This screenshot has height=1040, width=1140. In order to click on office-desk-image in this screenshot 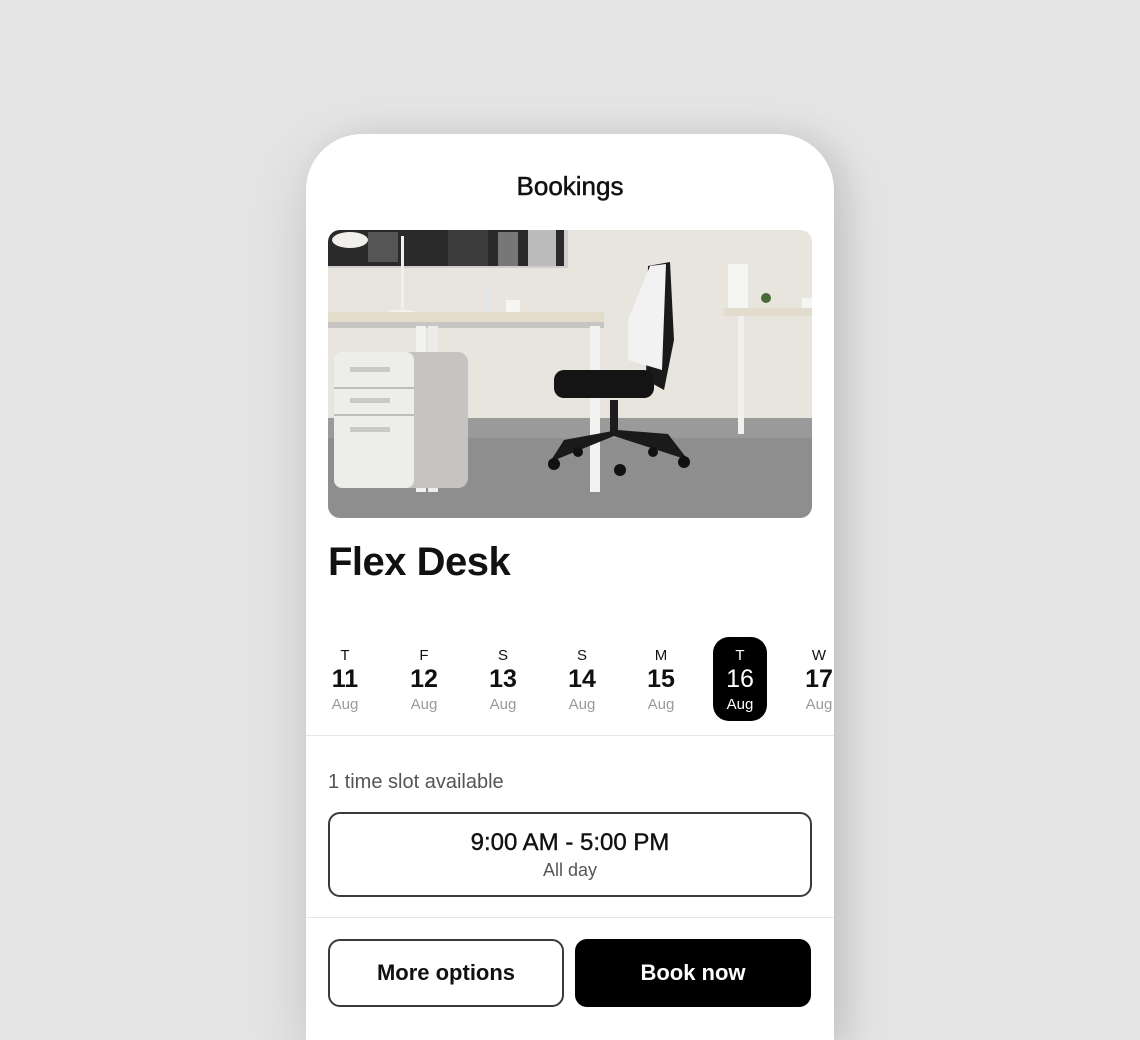, I will do `click(570, 374)`.